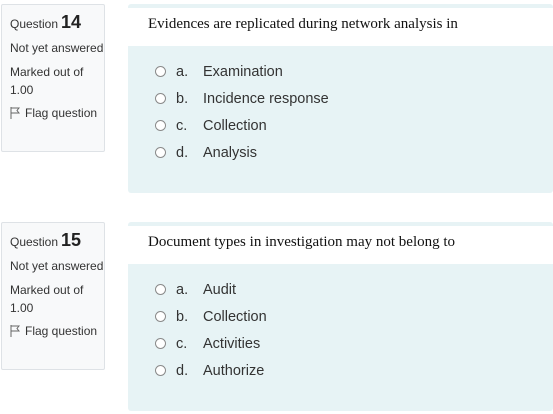 The height and width of the screenshot is (414, 553). What do you see at coordinates (354, 343) in the screenshot?
I see `answer-option-c: c. Activities` at bounding box center [354, 343].